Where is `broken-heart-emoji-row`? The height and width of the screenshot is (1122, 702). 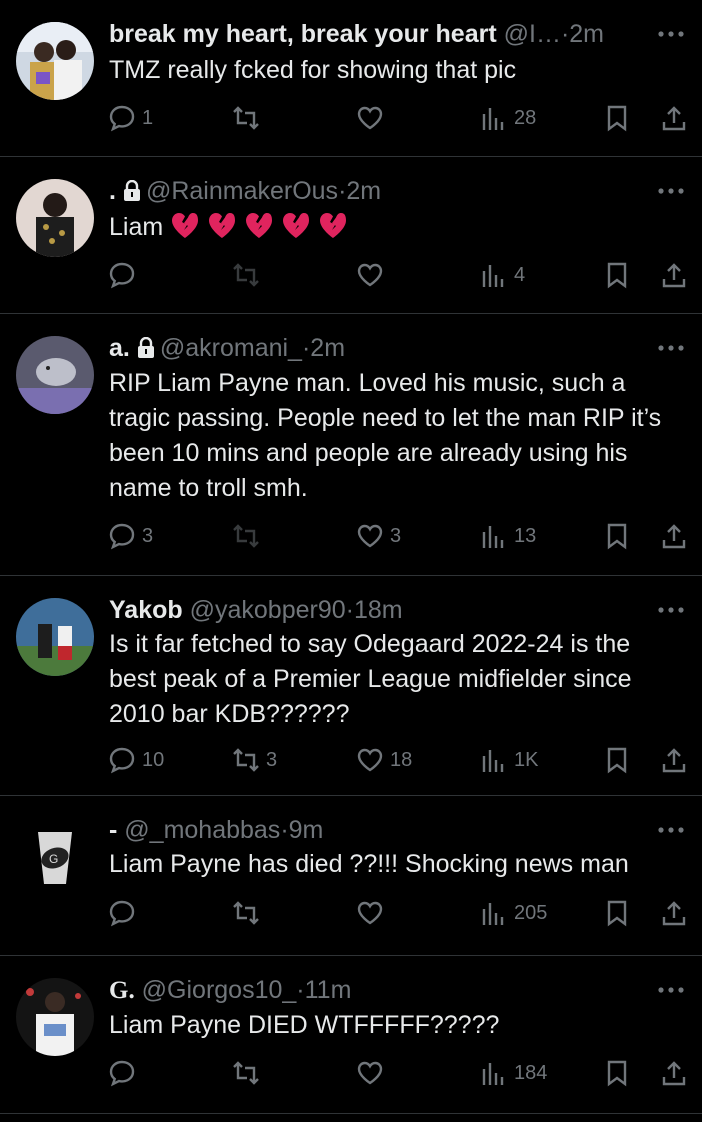
broken-heart-emoji-row is located at coordinates (259, 230).